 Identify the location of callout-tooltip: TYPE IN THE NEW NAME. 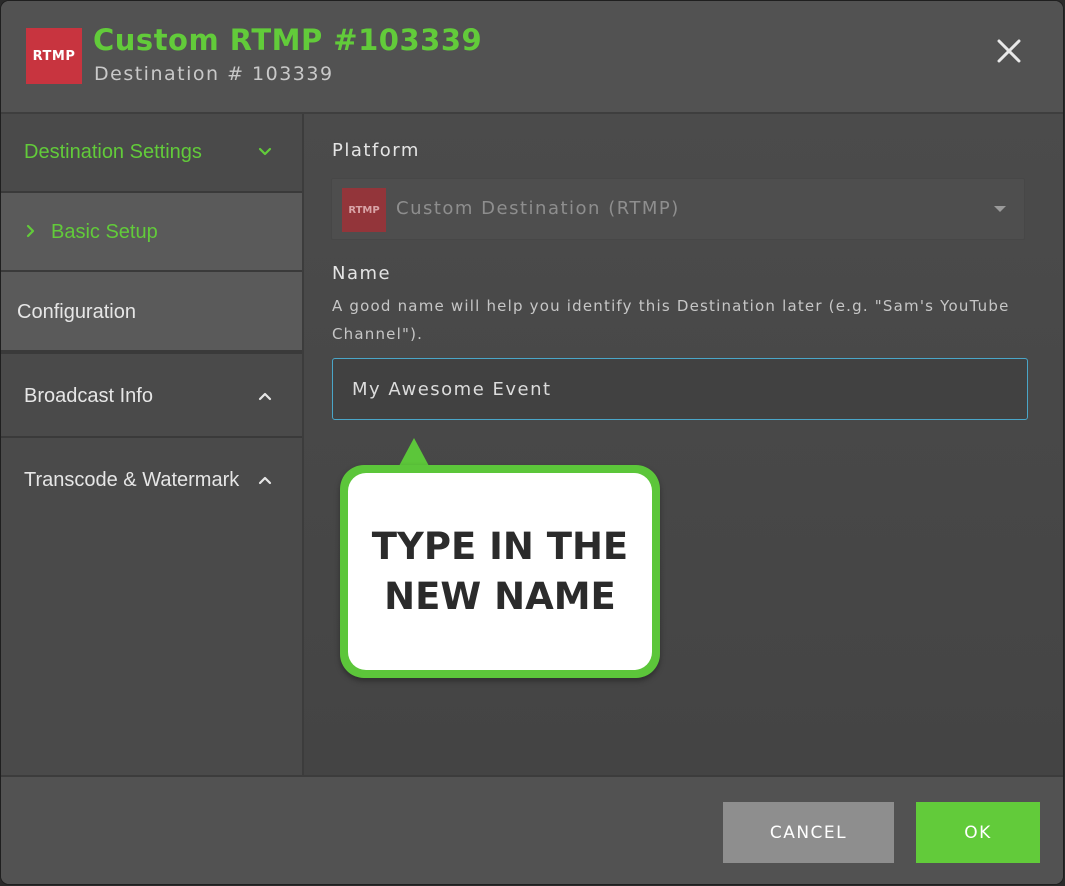
(500, 558).